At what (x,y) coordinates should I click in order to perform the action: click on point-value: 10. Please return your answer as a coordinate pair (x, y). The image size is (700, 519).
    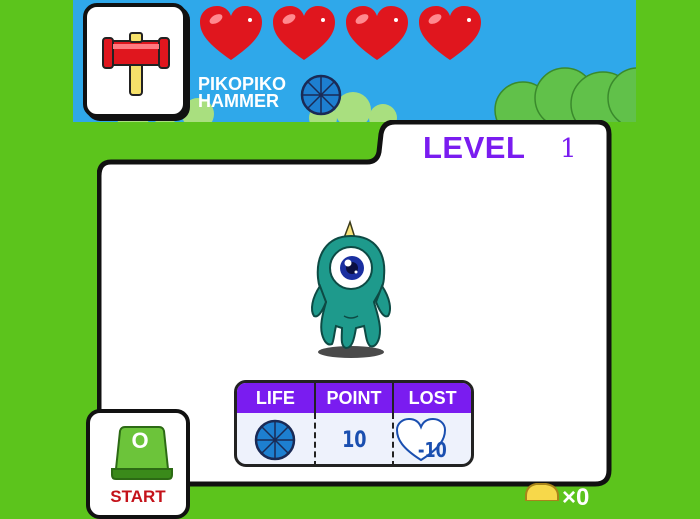
    Looking at the image, I should click on (354, 440).